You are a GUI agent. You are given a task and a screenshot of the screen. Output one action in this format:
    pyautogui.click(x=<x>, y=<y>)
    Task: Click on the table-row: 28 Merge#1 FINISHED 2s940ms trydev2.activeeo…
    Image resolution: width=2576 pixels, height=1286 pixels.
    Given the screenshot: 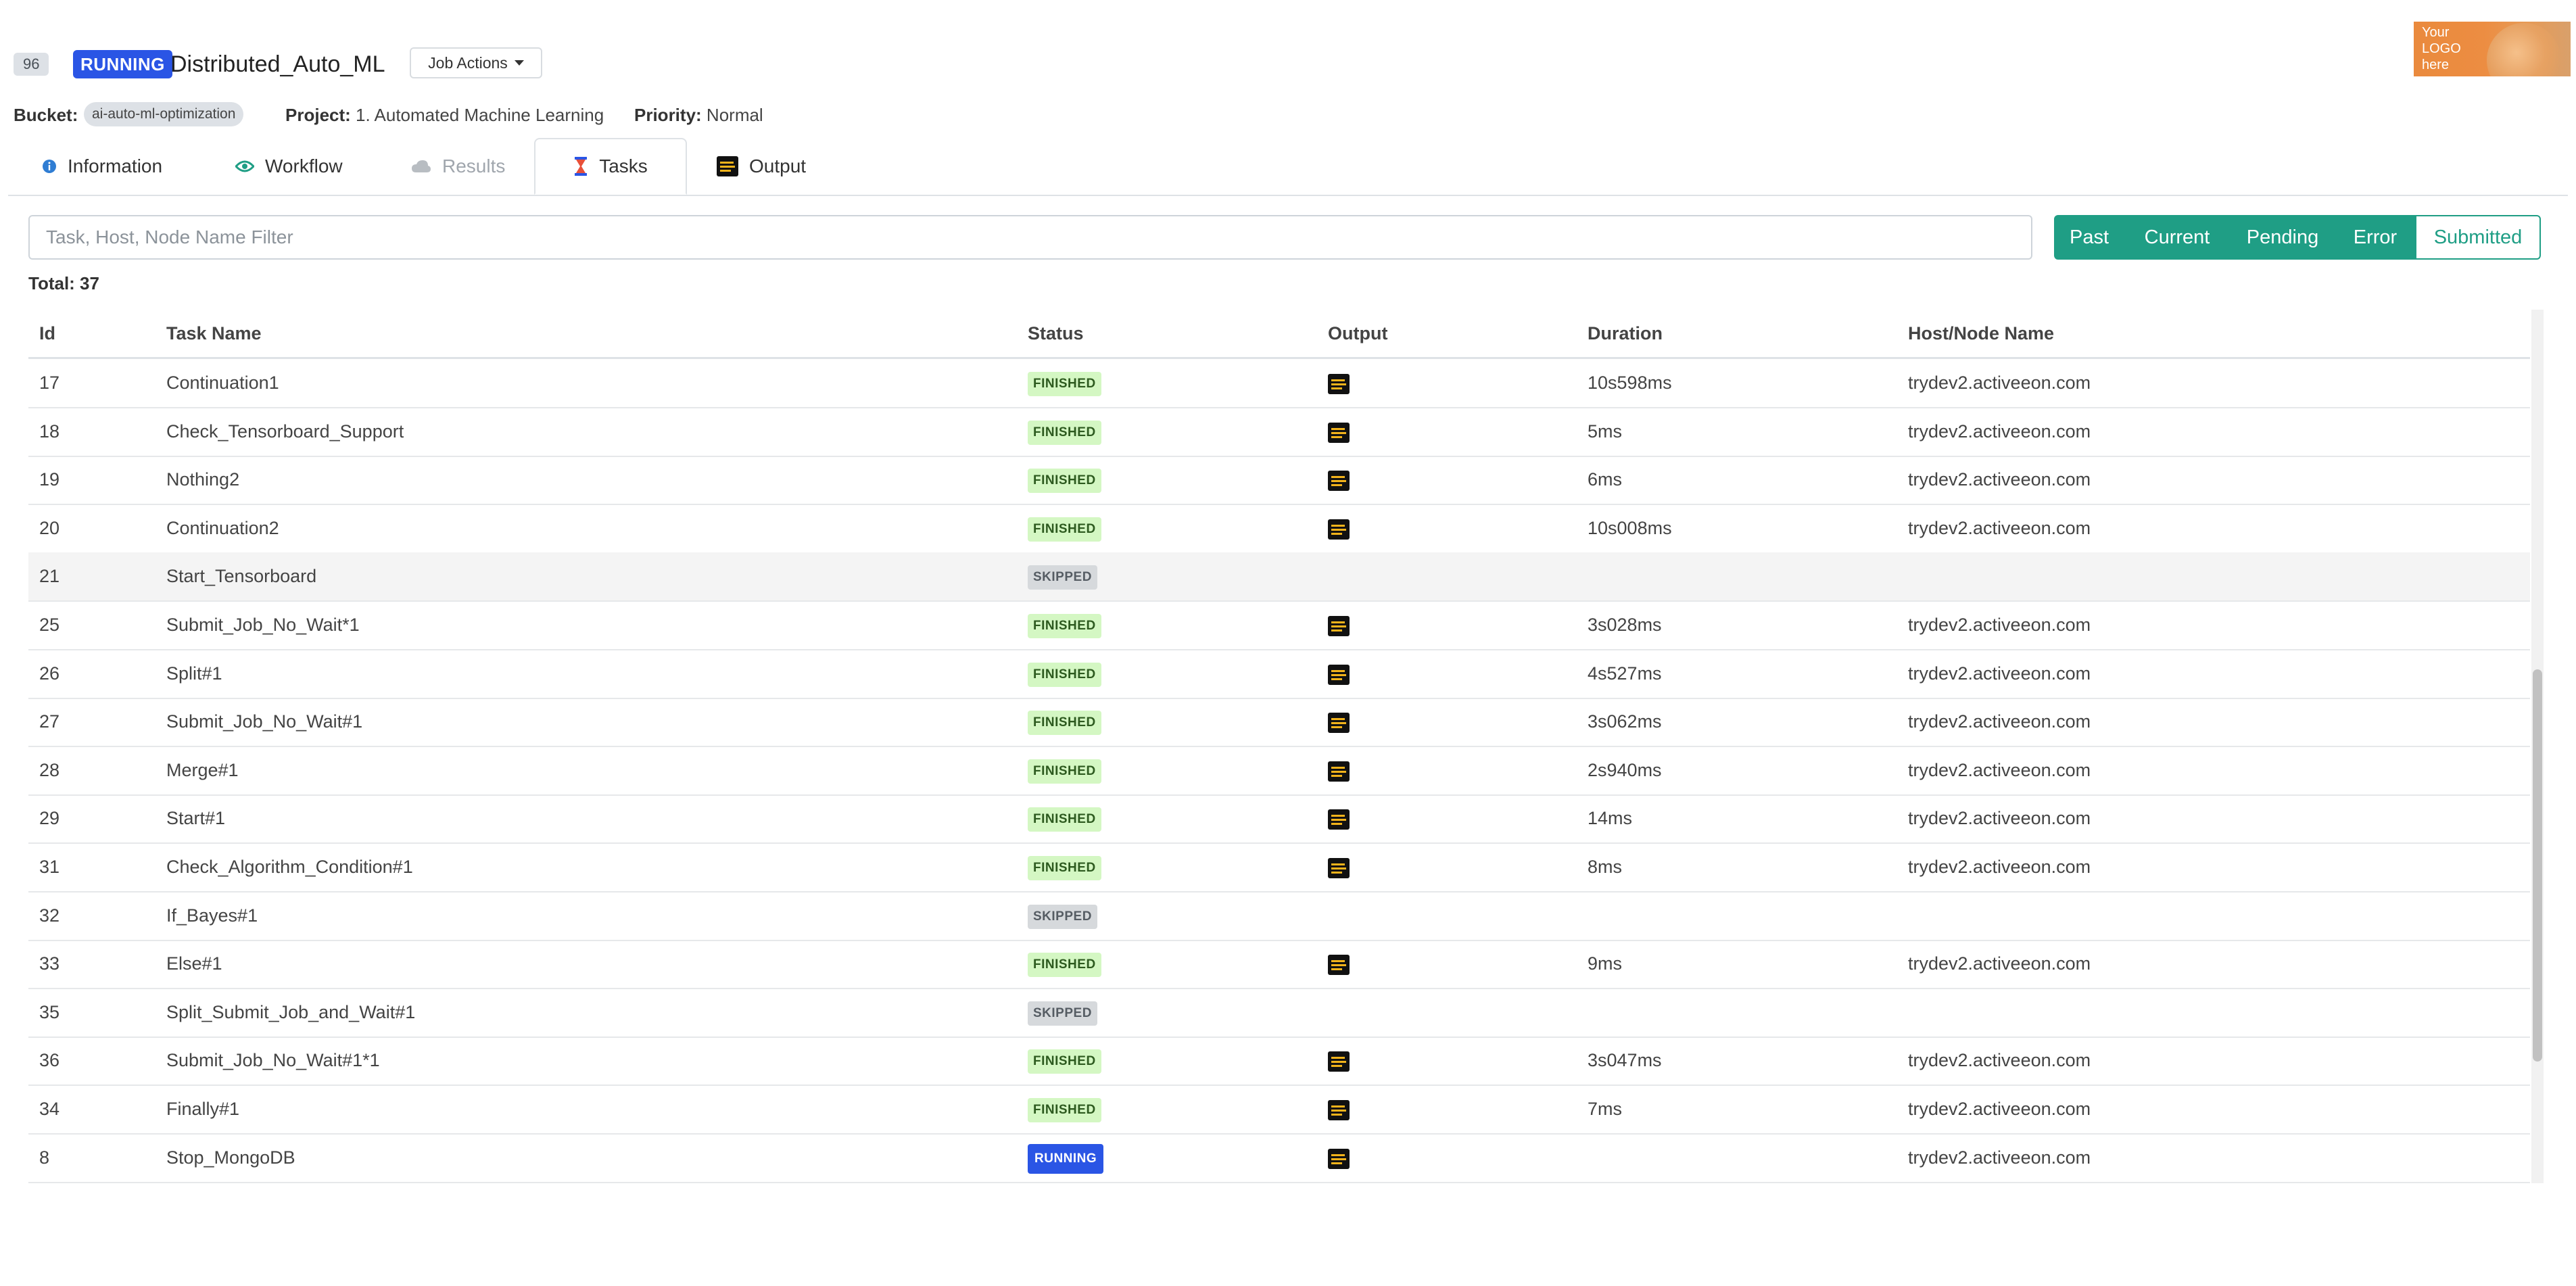 What is the action you would take?
    pyautogui.click(x=1279, y=771)
    